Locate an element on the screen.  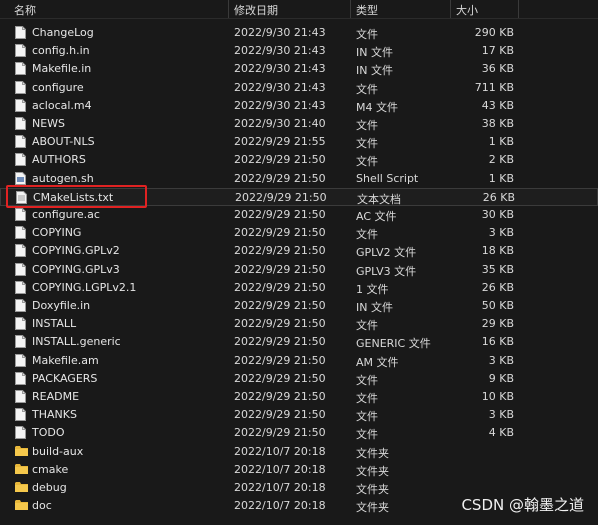
file-name: COPYING.GPLv2 is located at coordinates (76, 251).